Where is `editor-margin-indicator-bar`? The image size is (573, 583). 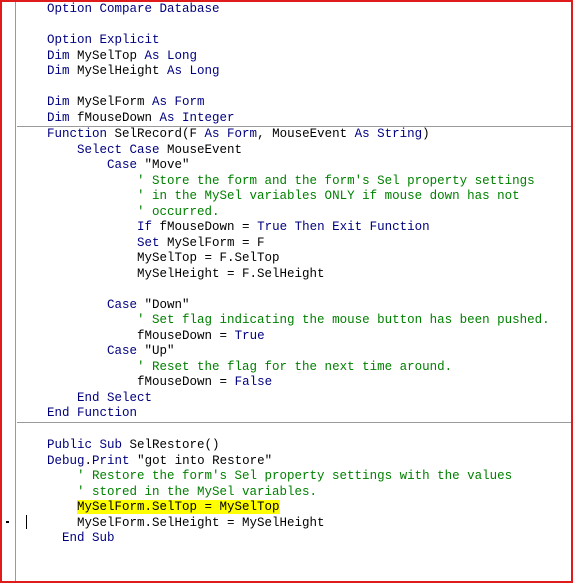 editor-margin-indicator-bar is located at coordinates (9, 291).